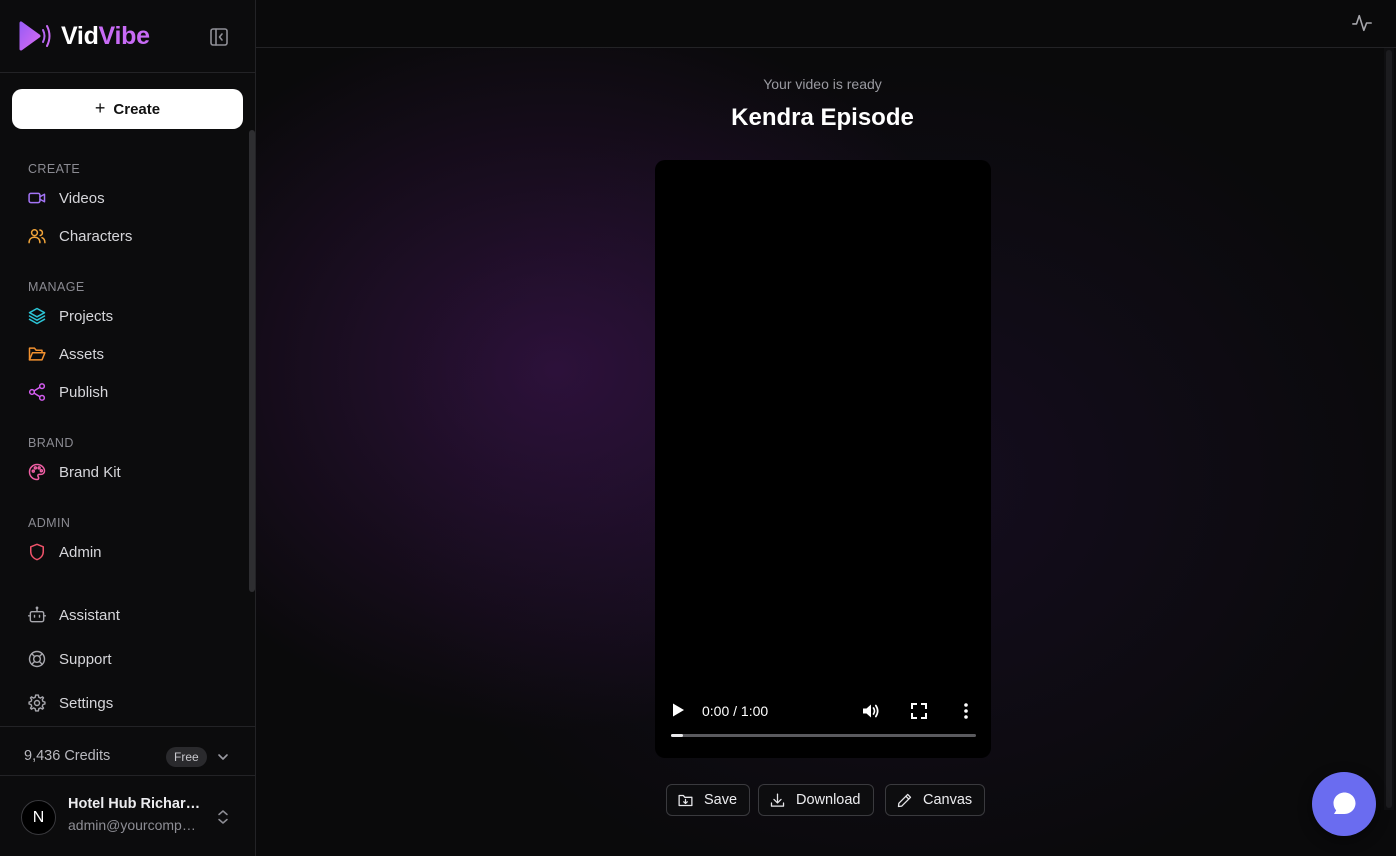  What do you see at coordinates (948, 800) in the screenshot?
I see `canvas-button-label: Canvas` at bounding box center [948, 800].